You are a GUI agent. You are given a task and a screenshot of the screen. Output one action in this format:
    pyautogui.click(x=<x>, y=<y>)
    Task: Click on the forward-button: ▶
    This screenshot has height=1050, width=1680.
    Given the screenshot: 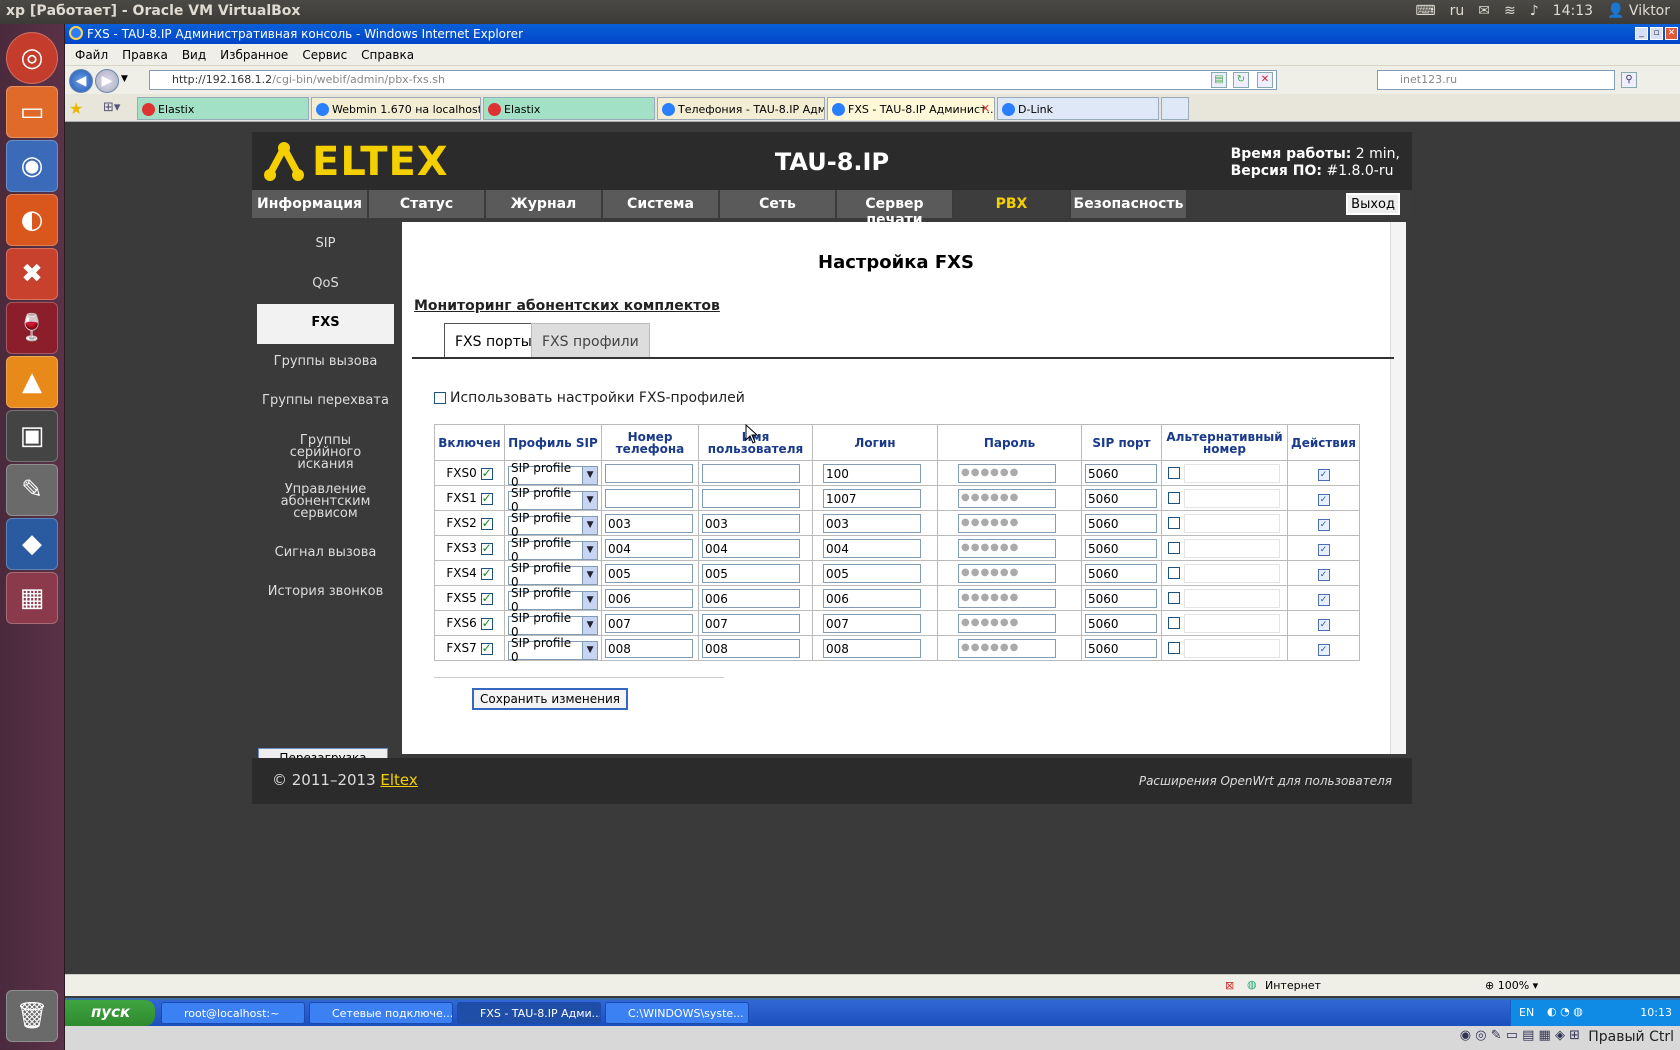 What is the action you would take?
    pyautogui.click(x=107, y=81)
    